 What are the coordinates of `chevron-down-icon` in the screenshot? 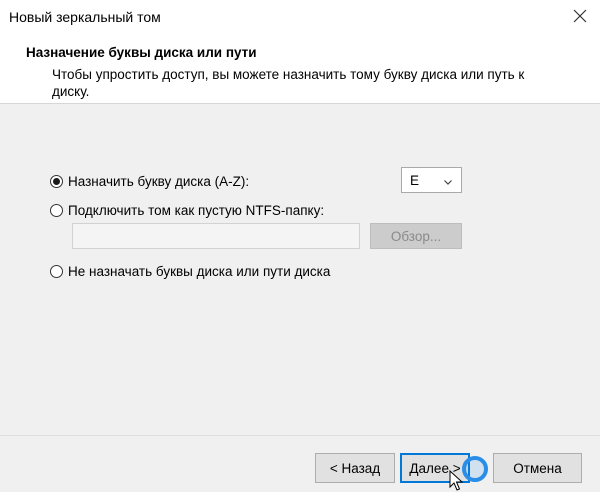 It's located at (448, 180).